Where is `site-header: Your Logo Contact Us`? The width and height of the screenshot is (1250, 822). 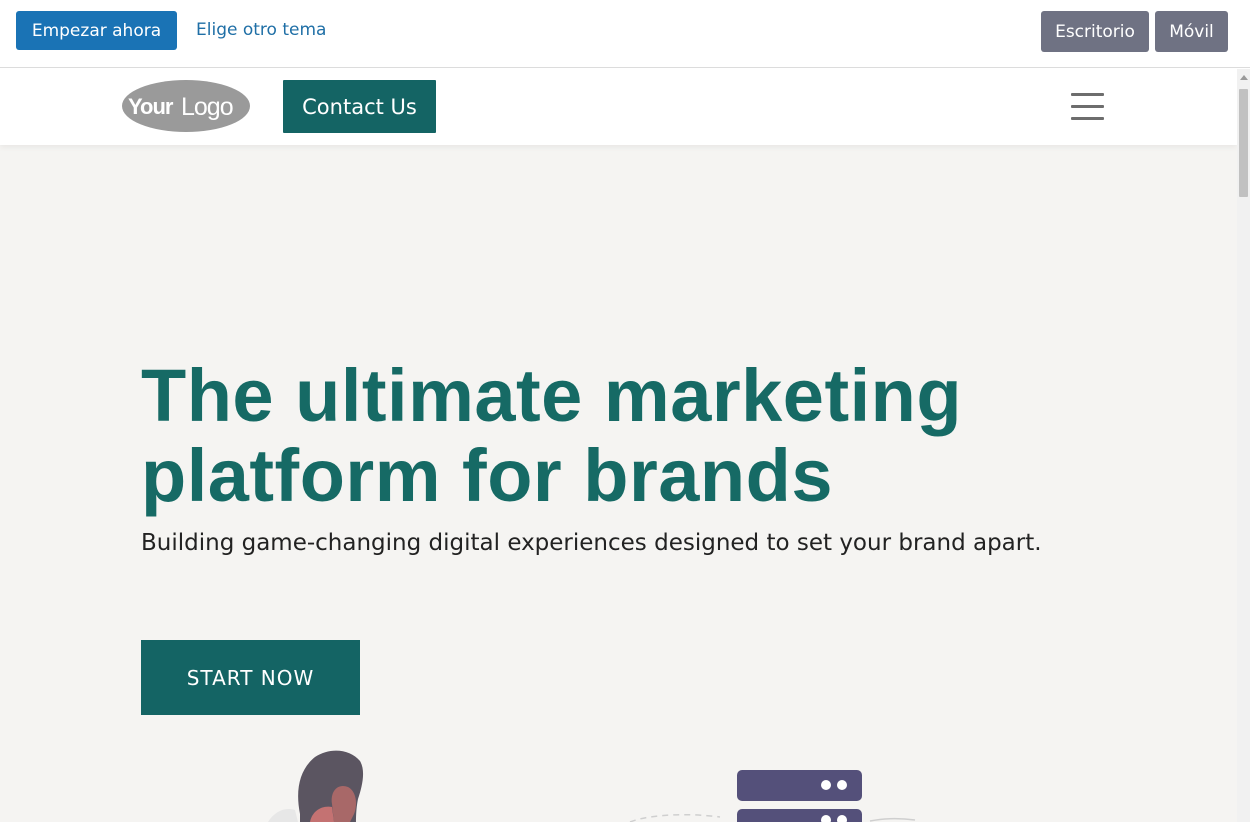
site-header: Your Logo Contact Us is located at coordinates (618, 107).